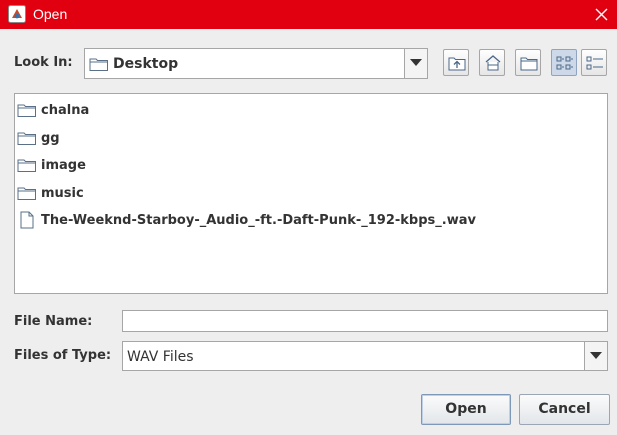 The image size is (617, 435). I want to click on new-folder-icon, so click(529, 64).